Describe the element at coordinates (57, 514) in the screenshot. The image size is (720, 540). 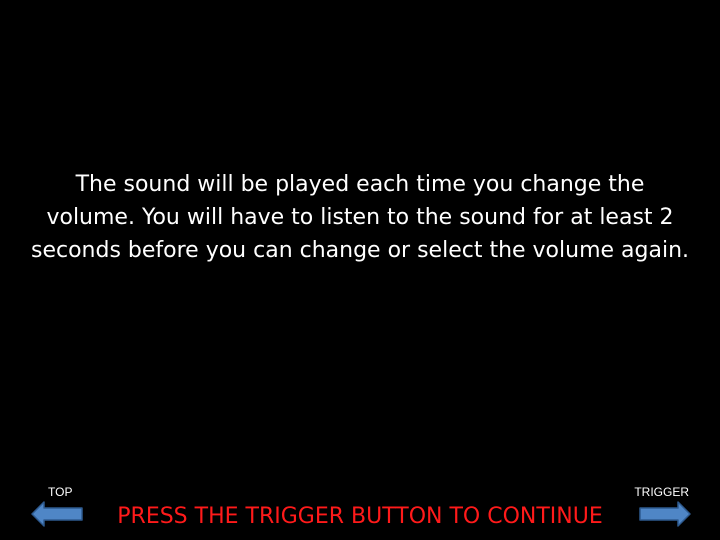
I see `arrow-left-icon` at that location.